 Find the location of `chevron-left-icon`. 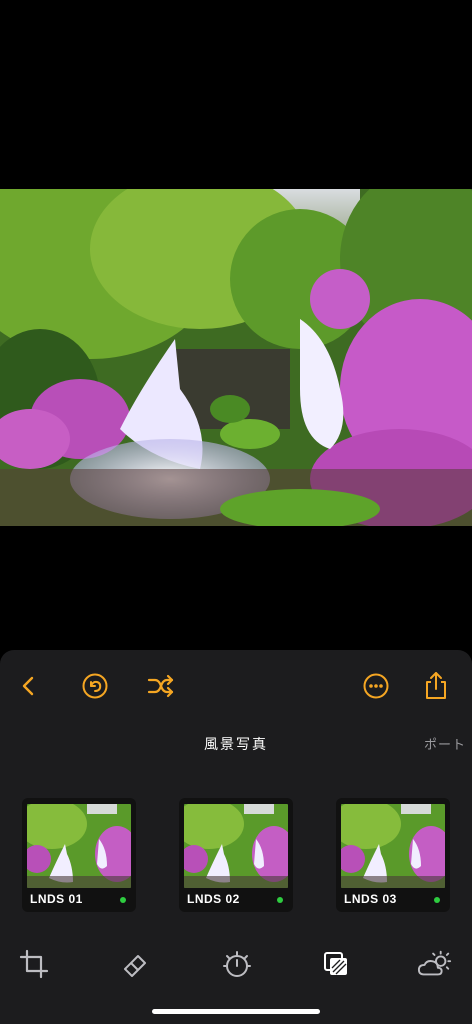

chevron-left-icon is located at coordinates (28, 686).